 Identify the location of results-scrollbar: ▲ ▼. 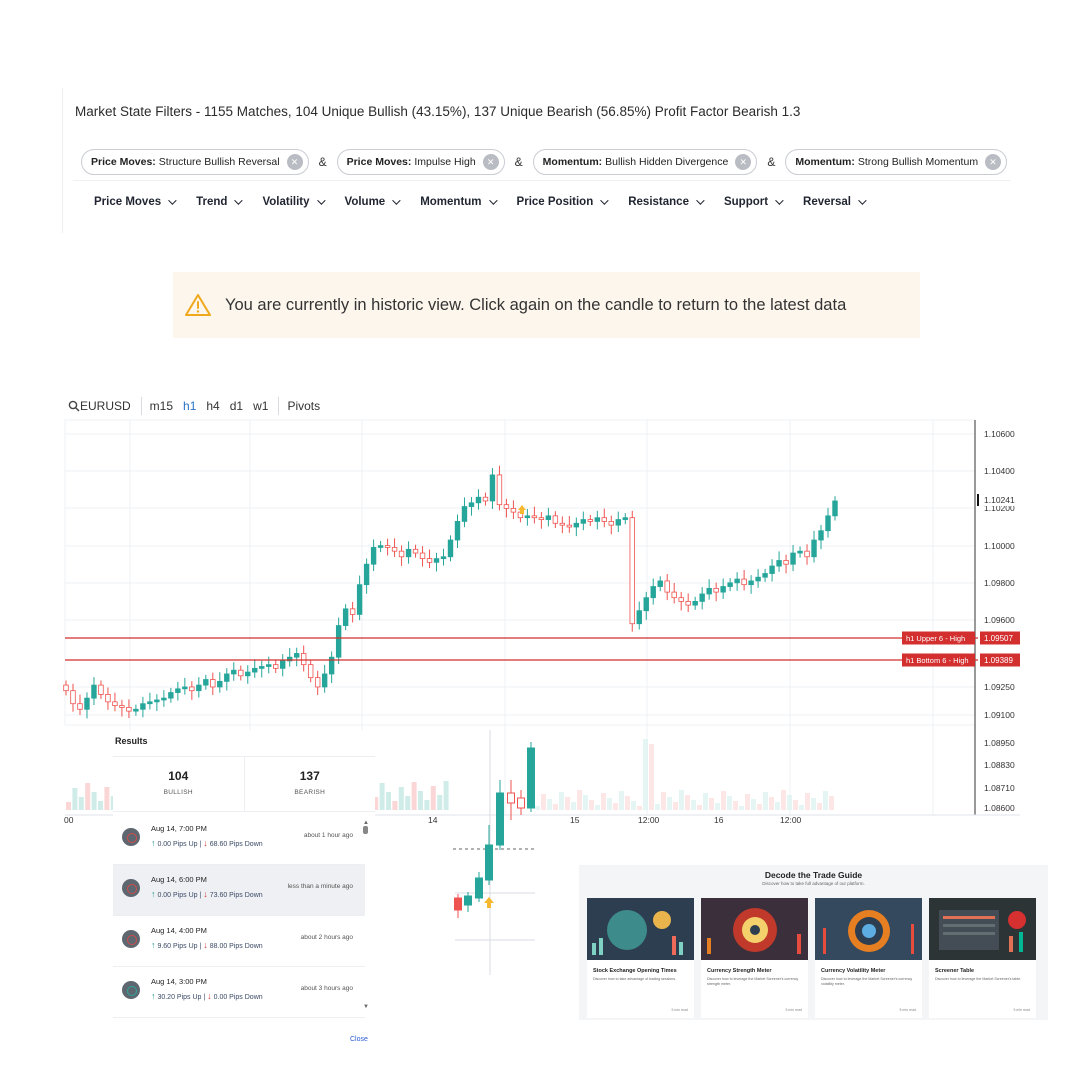
(366, 915).